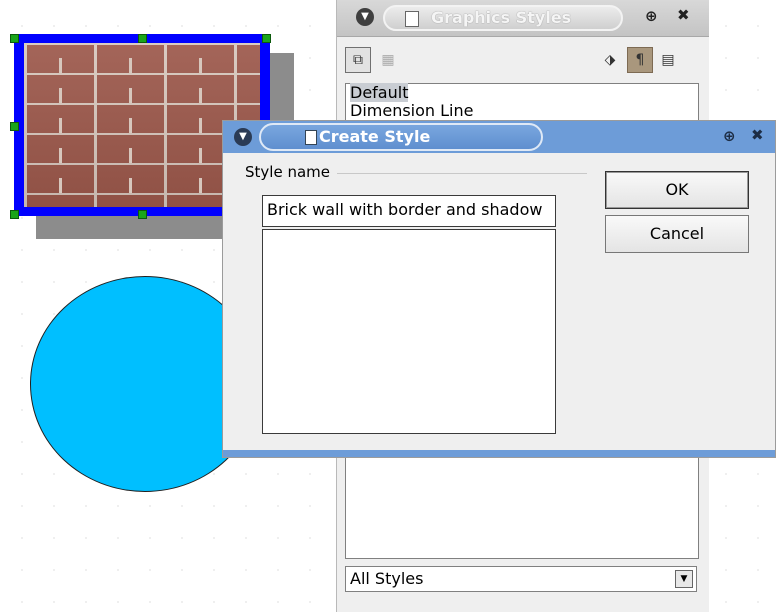 Image resolution: width=776 pixels, height=612 pixels. I want to click on dialog-bottom-edge, so click(499, 453).